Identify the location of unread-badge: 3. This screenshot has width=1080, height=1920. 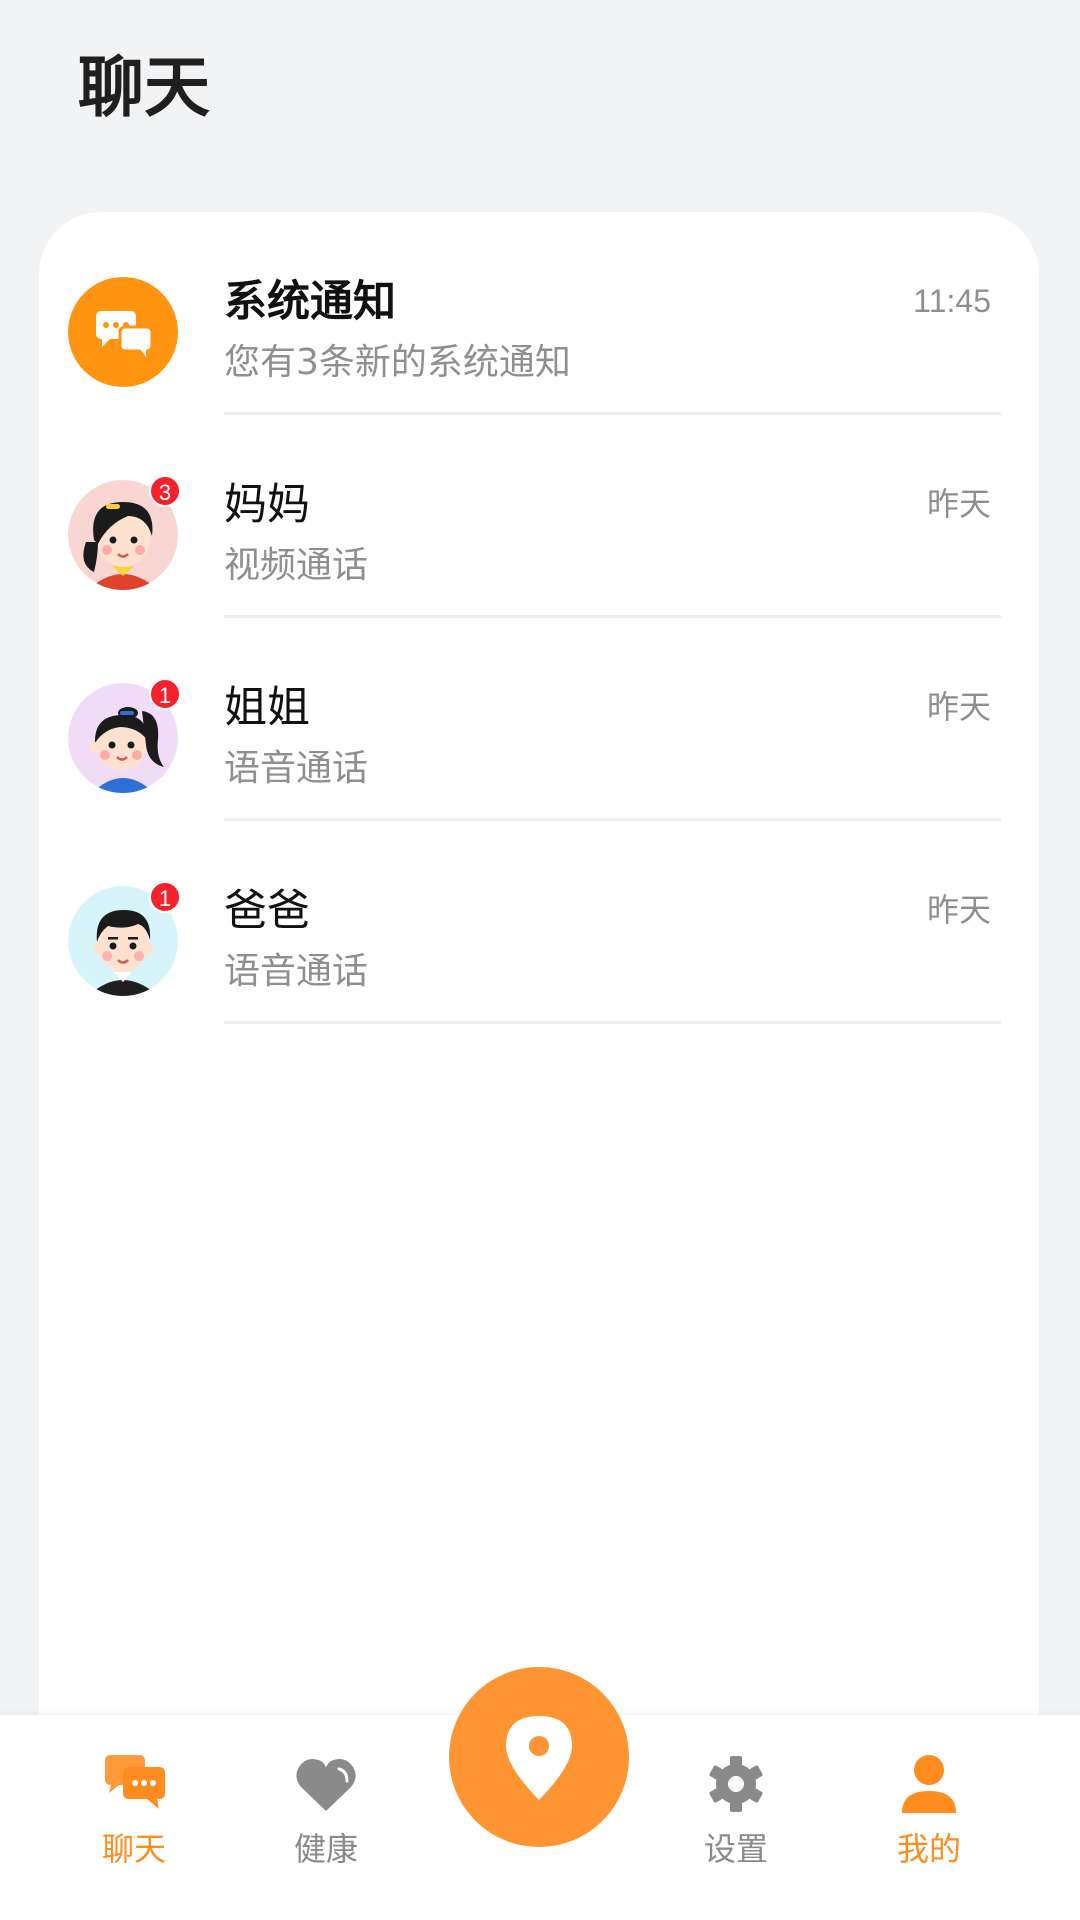
(165, 491).